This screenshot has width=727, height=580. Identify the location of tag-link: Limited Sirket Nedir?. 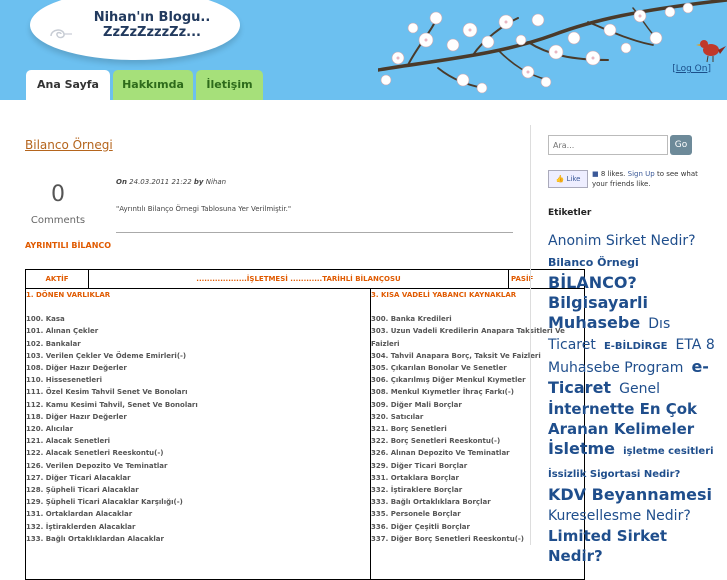
(607, 546).